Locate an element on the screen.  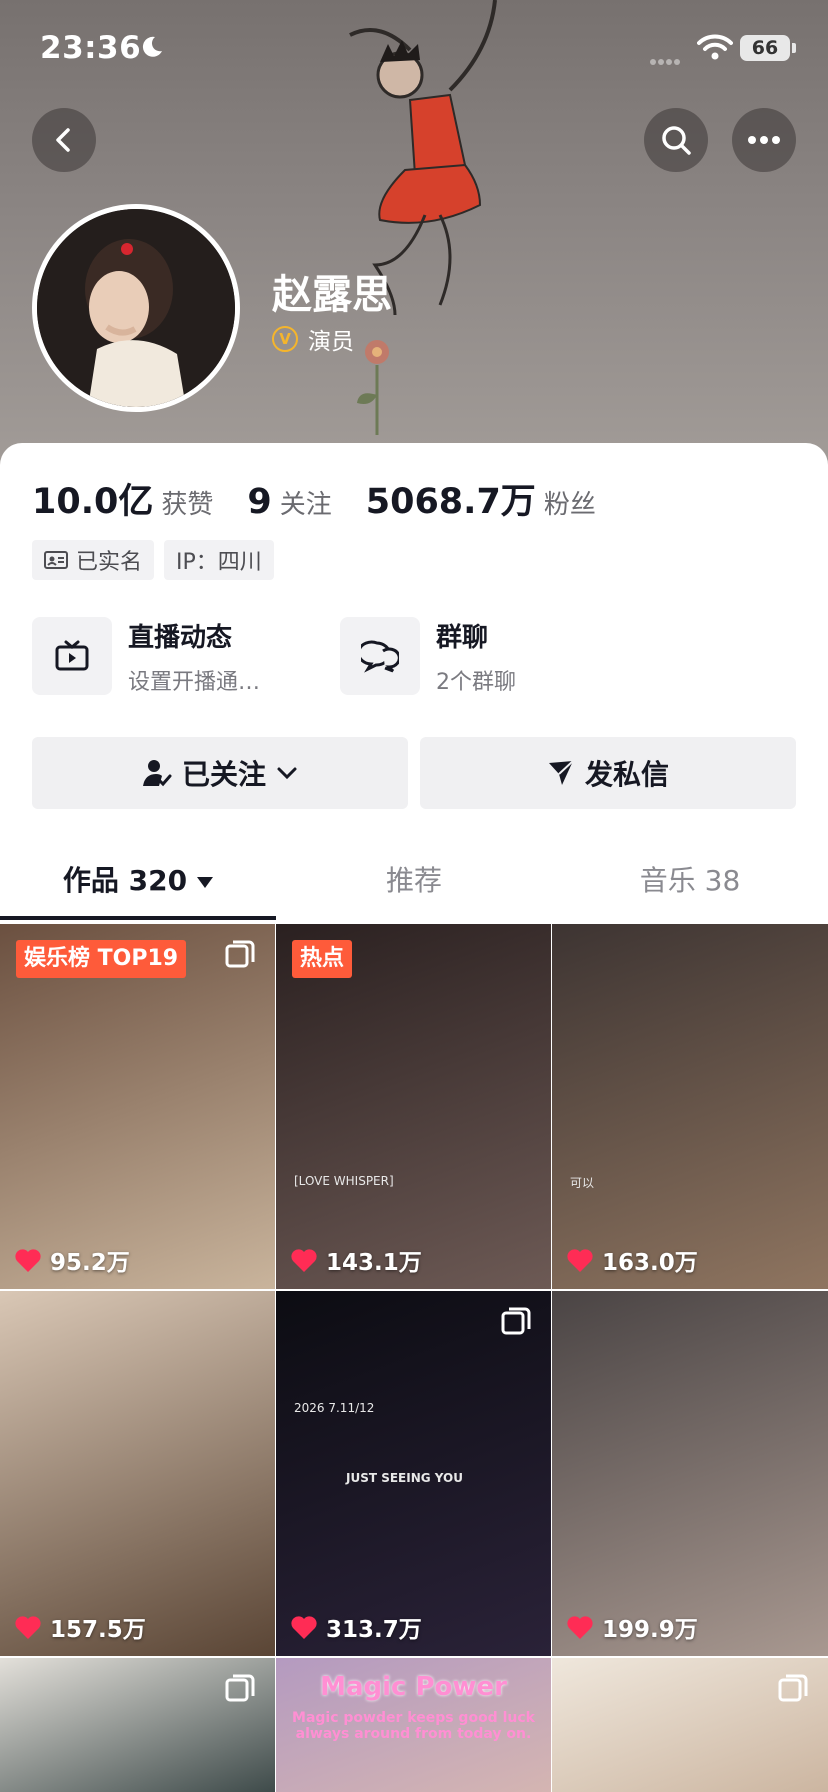
id-card-icon is located at coordinates (56, 560).